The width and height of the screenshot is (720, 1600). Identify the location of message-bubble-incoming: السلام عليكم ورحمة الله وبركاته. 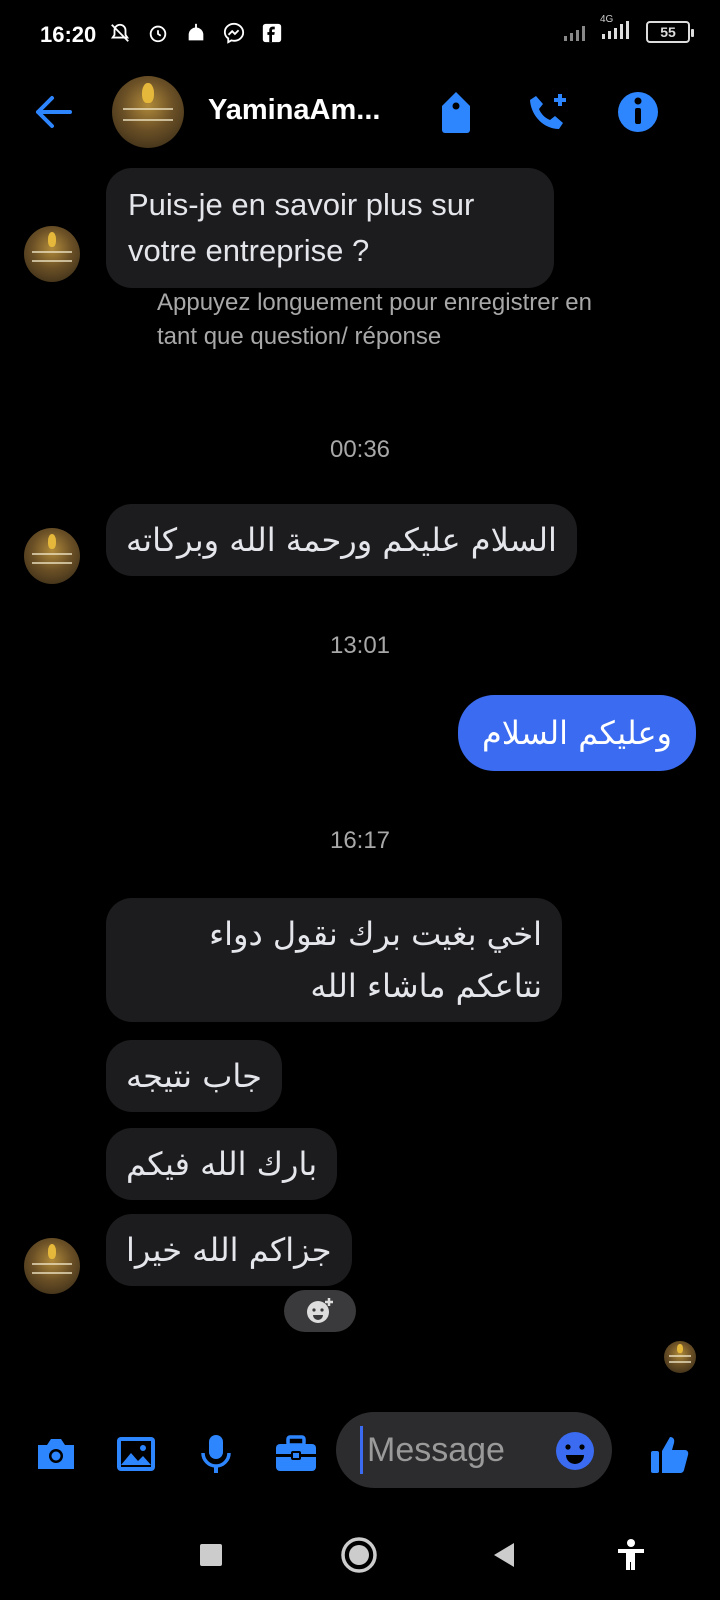
(341, 540).